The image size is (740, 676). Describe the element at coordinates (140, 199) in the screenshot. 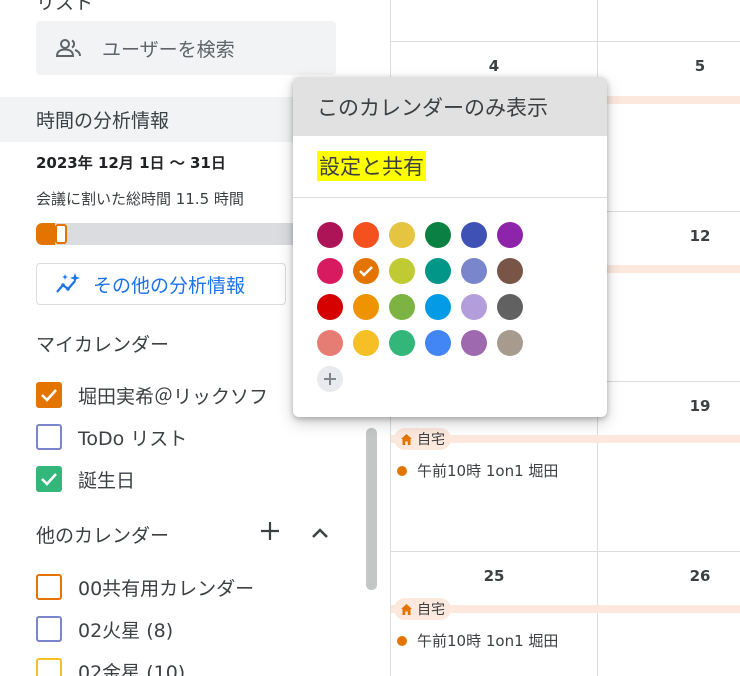

I see `meeting-hours-summary: 会議に割いた総時間 11.5 時間` at that location.